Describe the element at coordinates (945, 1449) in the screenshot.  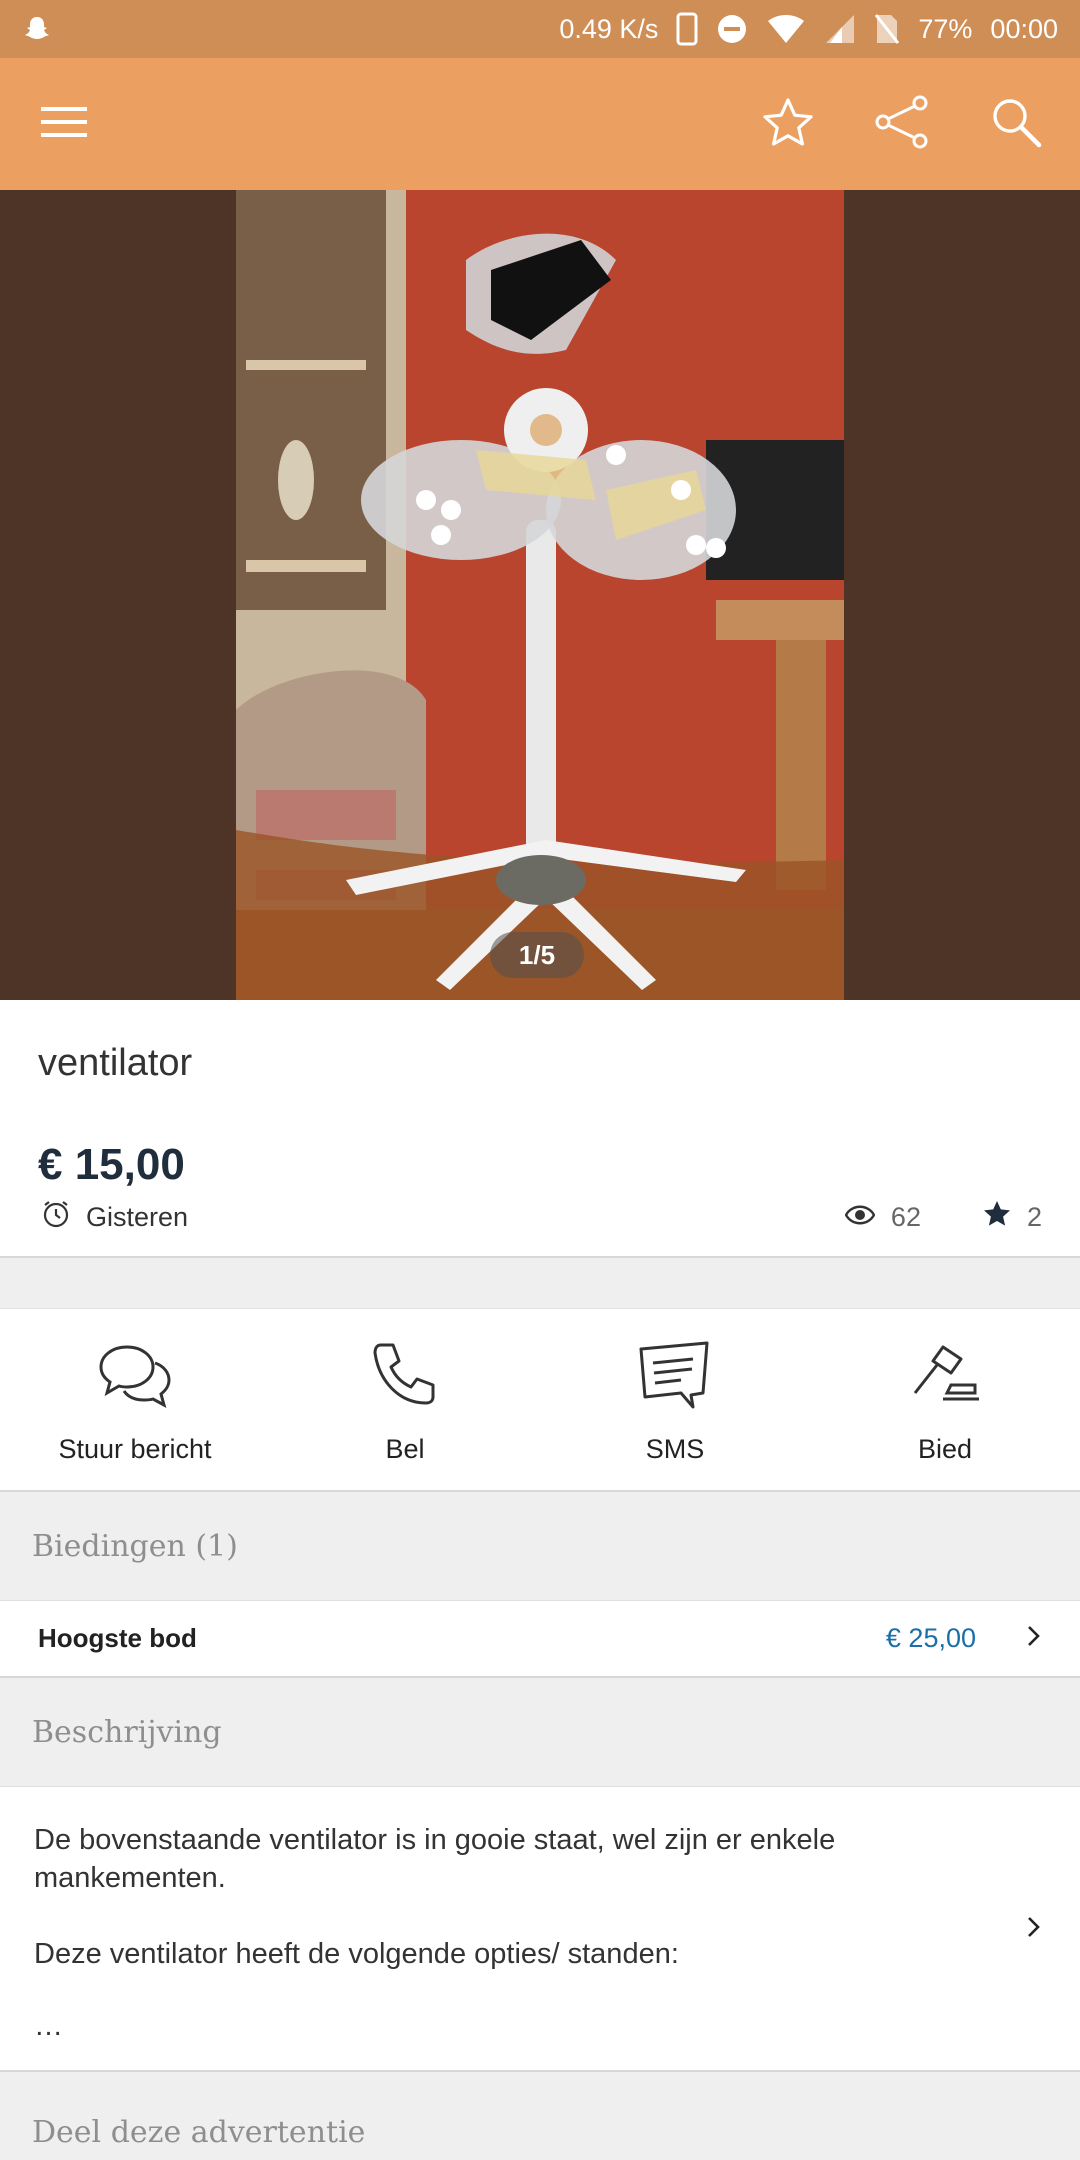
I see `bid-label: Bied` at that location.